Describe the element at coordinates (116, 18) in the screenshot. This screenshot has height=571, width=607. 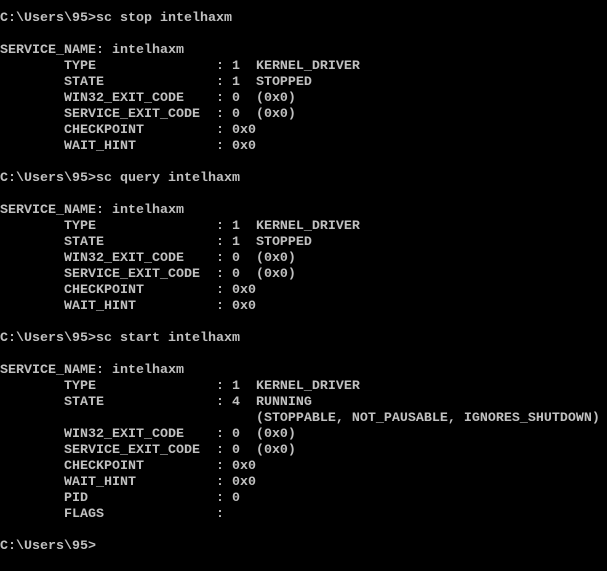
I see `console-line: C:\Users\95>sc stop intelhaxm` at that location.